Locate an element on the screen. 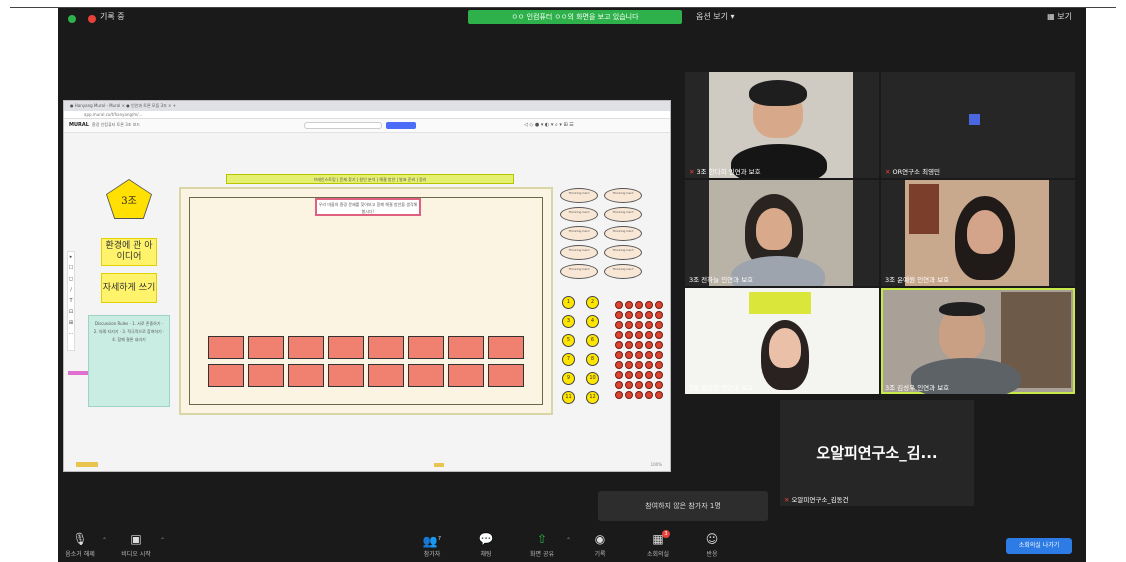 The height and width of the screenshot is (562, 1126). leave-breakout-room-button: 소회의실 나가기 is located at coordinates (1039, 546).